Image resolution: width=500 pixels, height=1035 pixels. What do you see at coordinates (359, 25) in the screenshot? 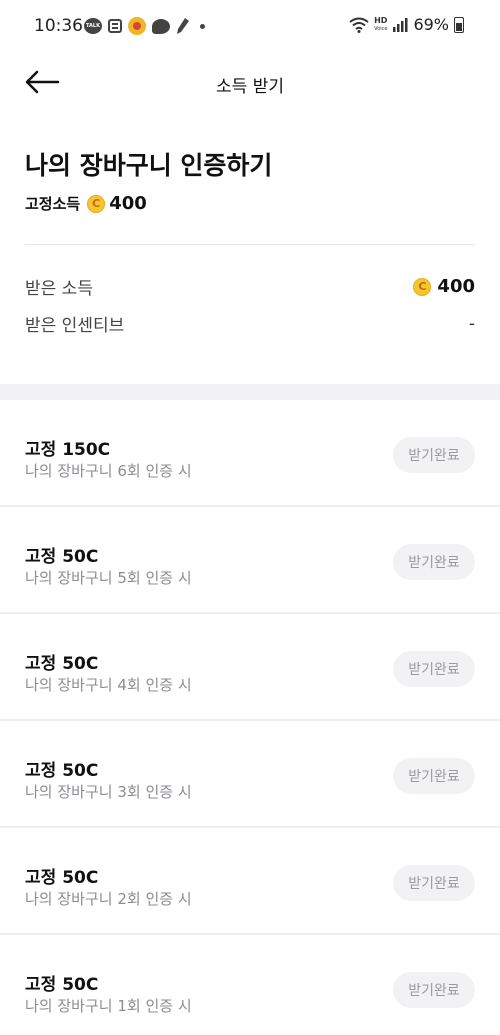
I see `wifi-icon` at bounding box center [359, 25].